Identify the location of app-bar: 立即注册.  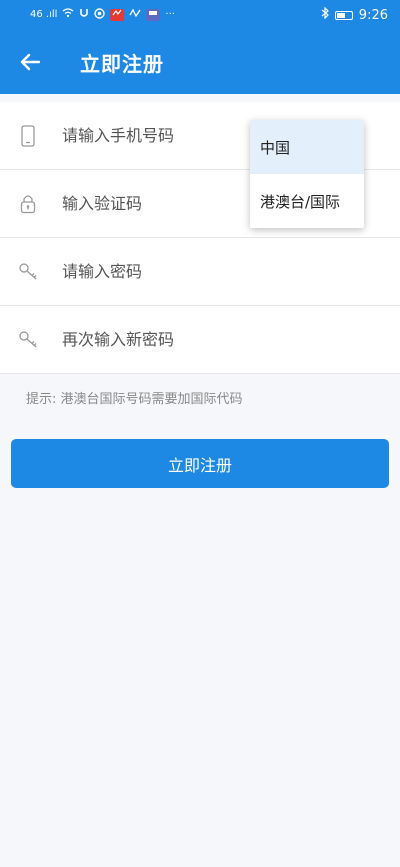
(200, 62).